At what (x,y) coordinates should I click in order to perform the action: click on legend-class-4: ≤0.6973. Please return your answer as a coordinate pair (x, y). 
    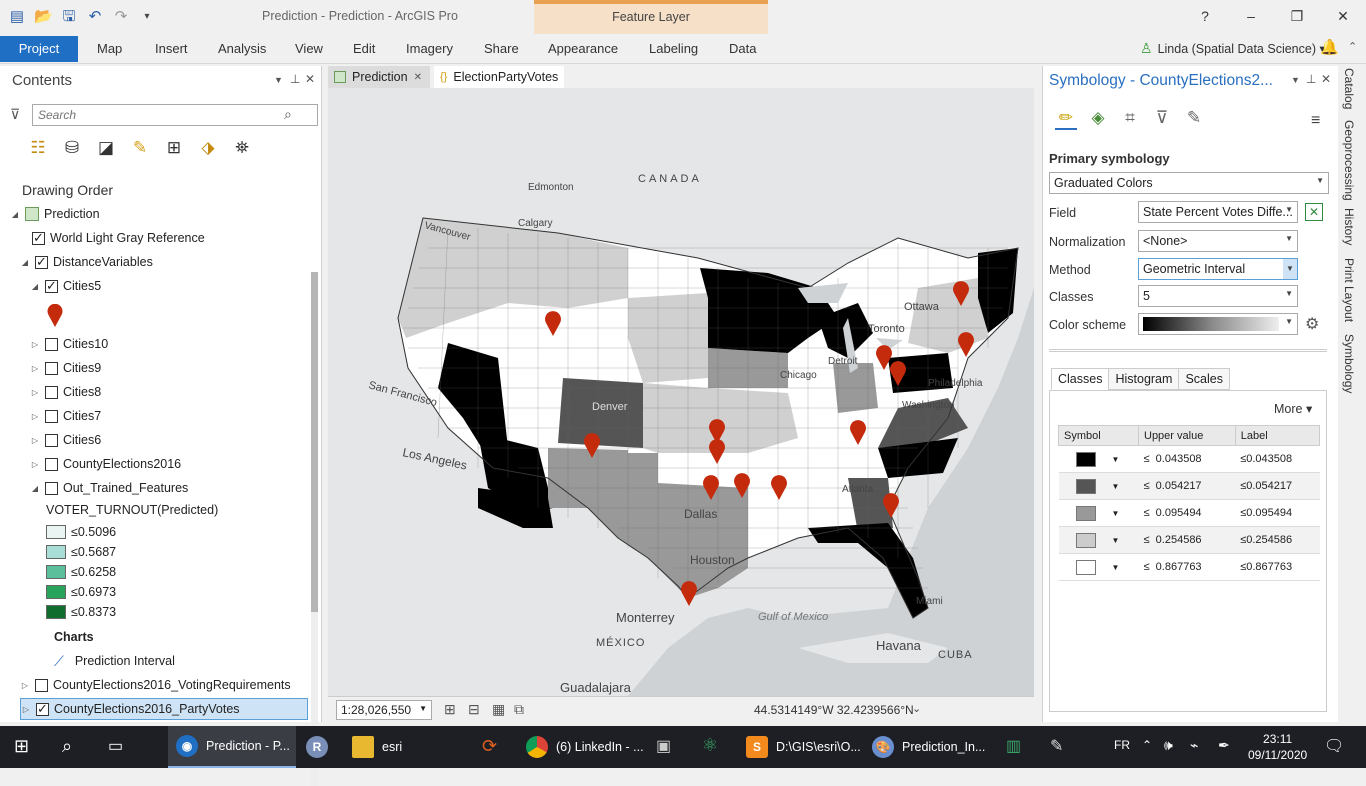
    Looking at the image, I should click on (81, 592).